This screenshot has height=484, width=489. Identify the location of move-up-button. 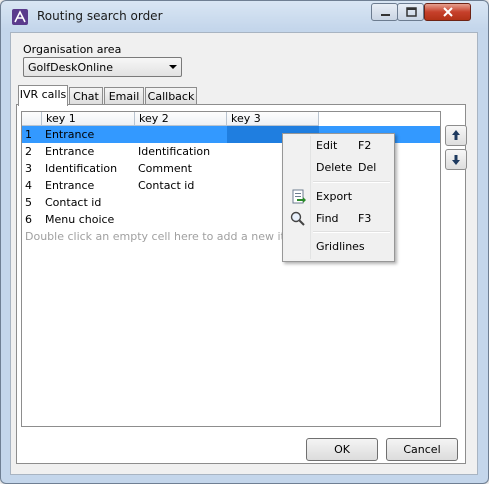
(456, 135).